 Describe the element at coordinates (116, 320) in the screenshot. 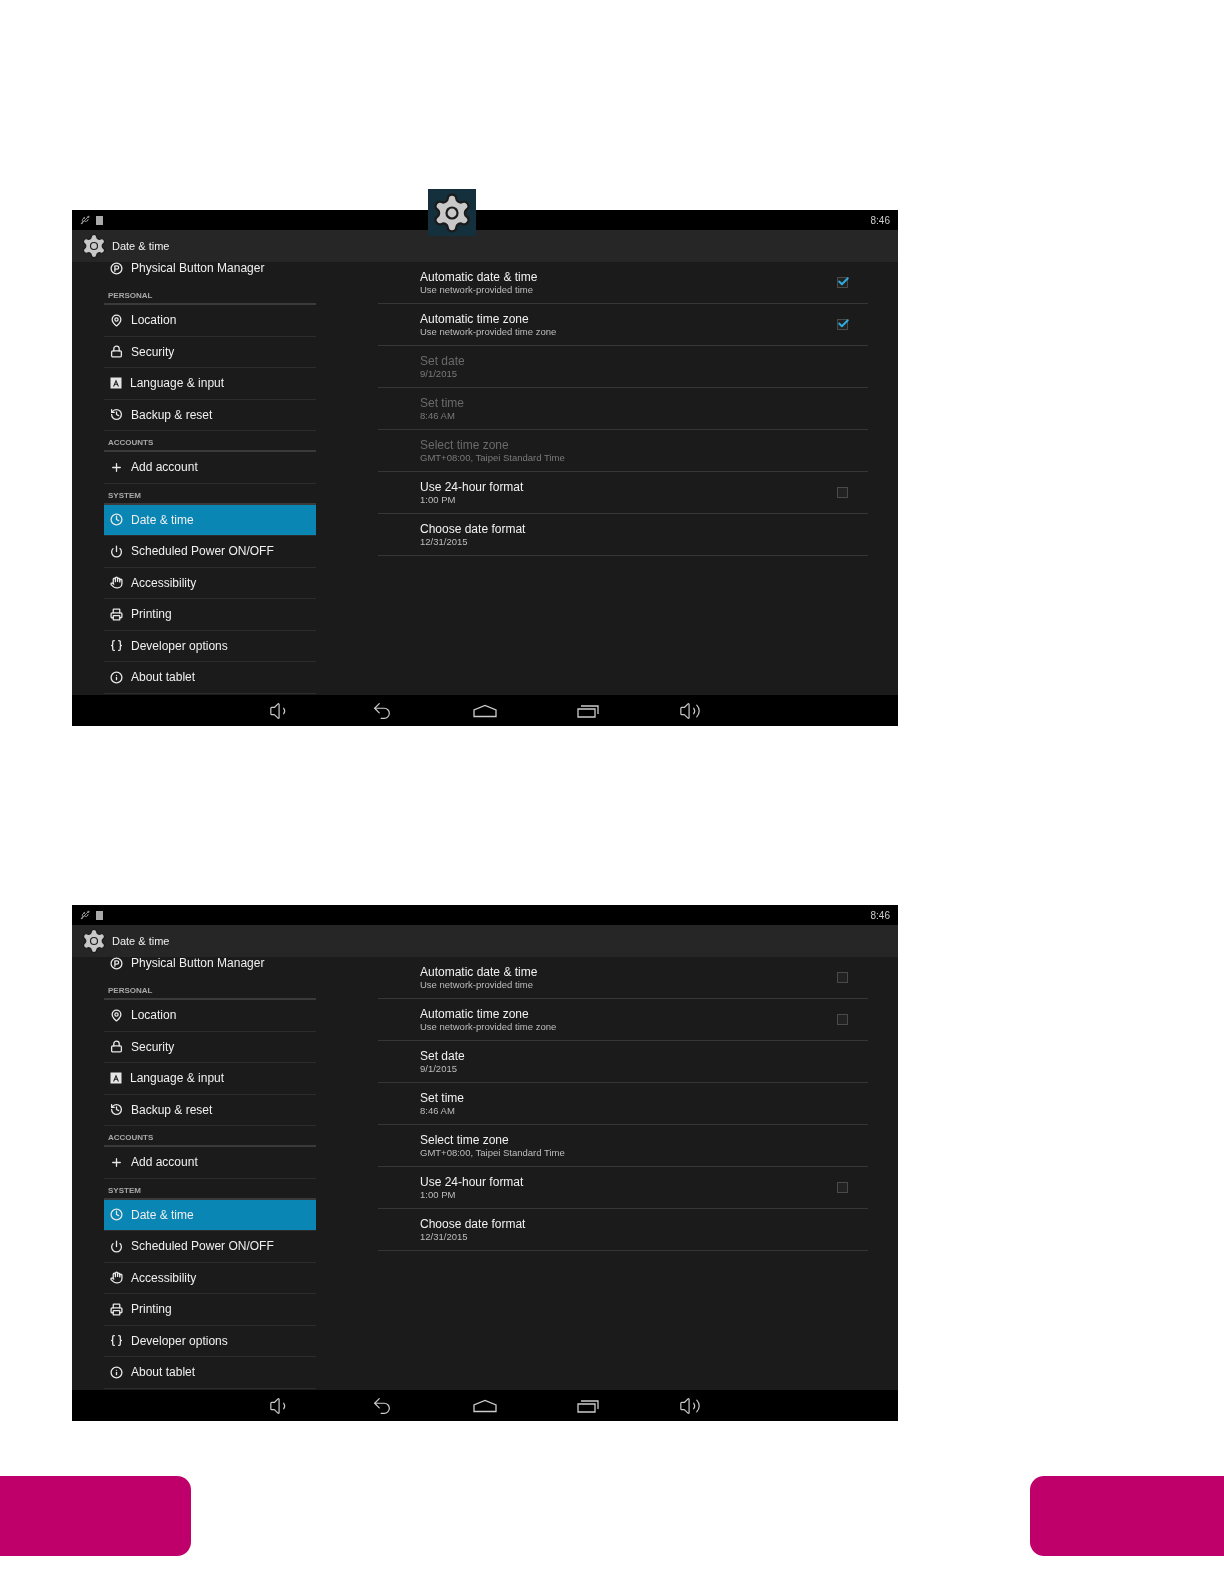

I see `location-pin-icon` at that location.